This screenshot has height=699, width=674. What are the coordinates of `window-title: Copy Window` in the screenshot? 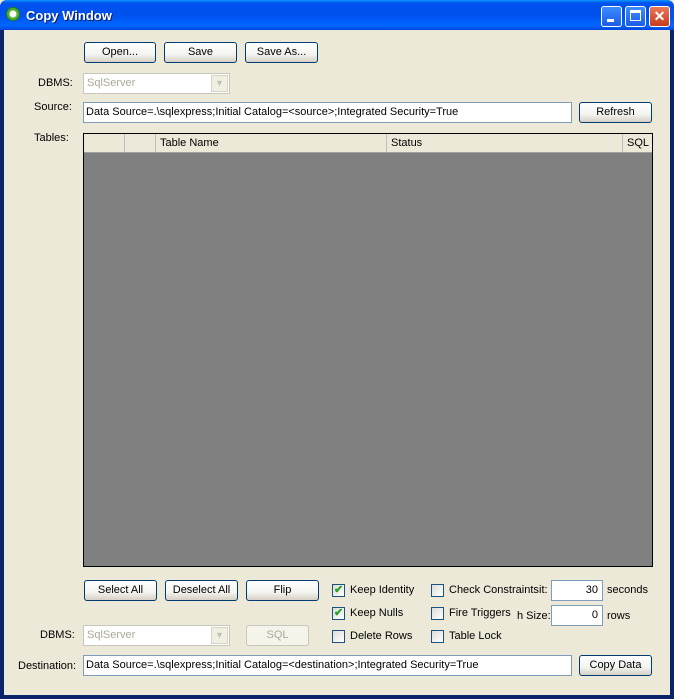 It's located at (69, 15).